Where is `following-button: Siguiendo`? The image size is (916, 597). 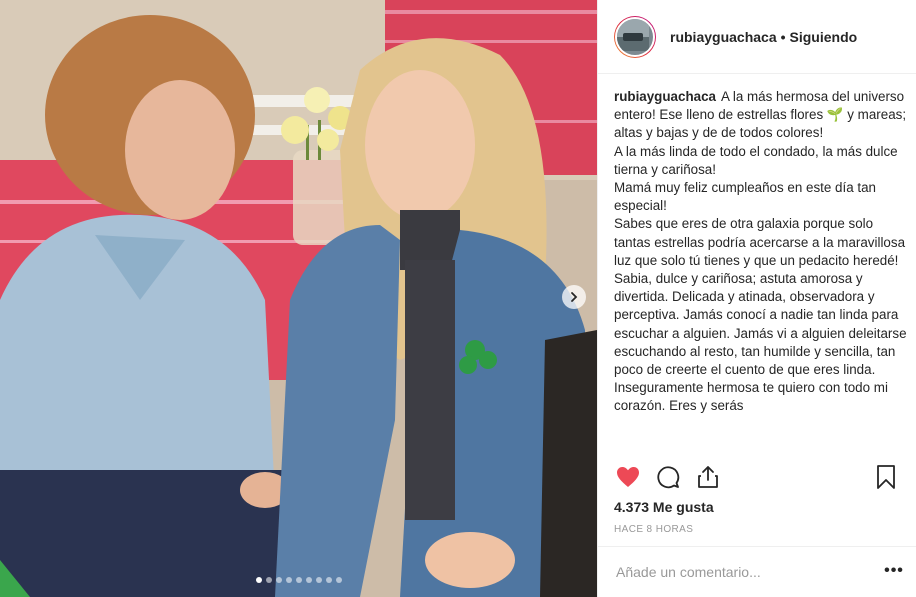
following-button: Siguiendo is located at coordinates (824, 37).